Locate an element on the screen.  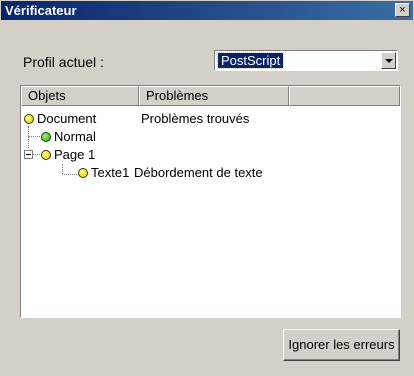
tree-row-name: Page 1 is located at coordinates (75, 154).